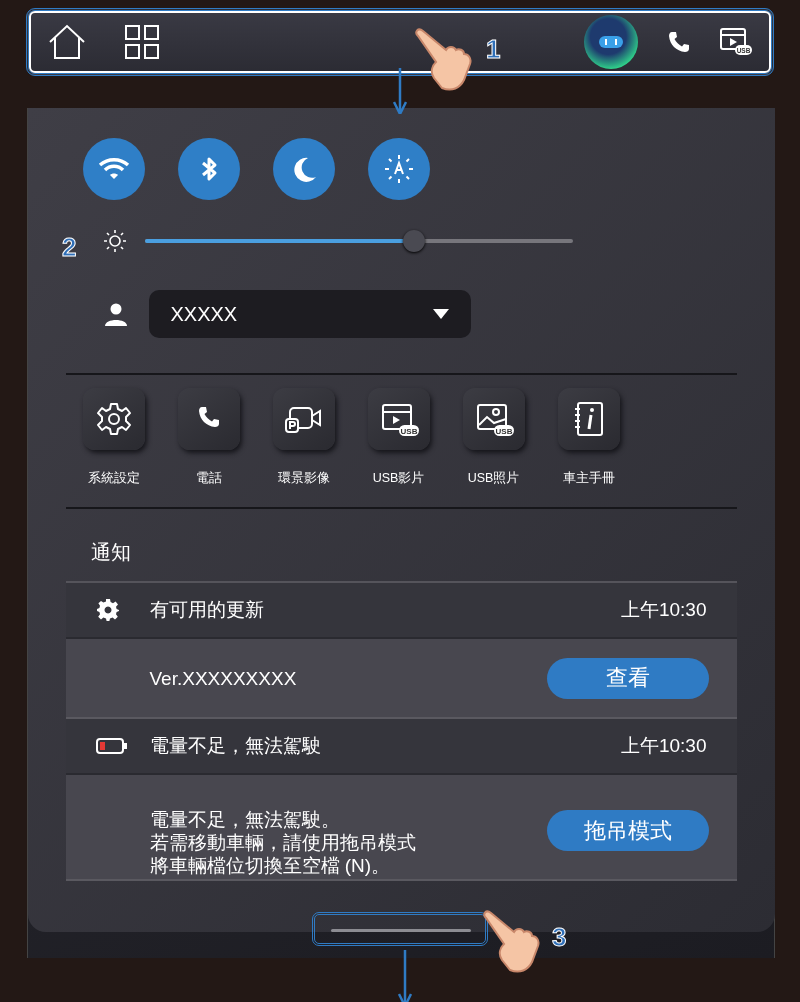 The height and width of the screenshot is (1002, 800). Describe the element at coordinates (309, 314) in the screenshot. I see `profile-dropdown: XXXXX` at that location.